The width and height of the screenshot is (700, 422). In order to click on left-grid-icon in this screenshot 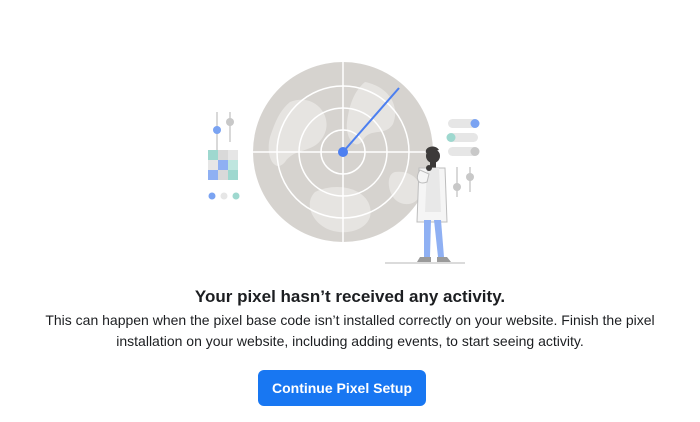, I will do `click(224, 175)`.